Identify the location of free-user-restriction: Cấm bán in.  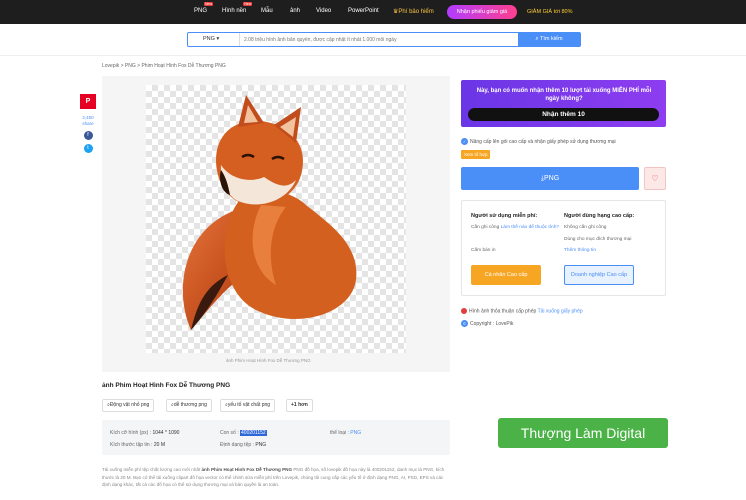
(483, 250).